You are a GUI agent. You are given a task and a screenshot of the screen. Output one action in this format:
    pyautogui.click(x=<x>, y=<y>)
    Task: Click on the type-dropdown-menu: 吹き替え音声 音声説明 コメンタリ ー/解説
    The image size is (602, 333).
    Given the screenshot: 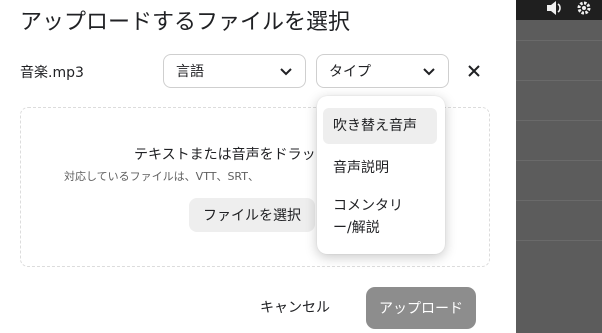 What is the action you would take?
    pyautogui.click(x=381, y=175)
    